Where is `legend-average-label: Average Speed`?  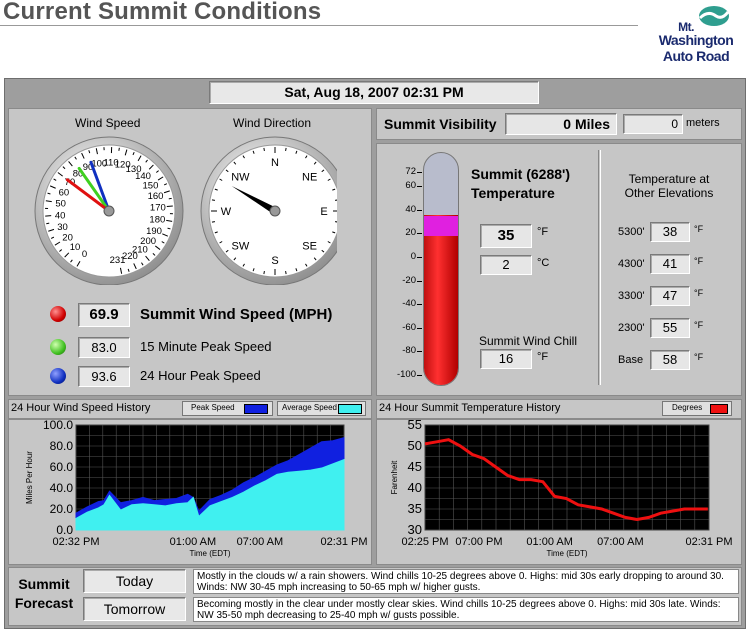 legend-average-label: Average Speed is located at coordinates (310, 407).